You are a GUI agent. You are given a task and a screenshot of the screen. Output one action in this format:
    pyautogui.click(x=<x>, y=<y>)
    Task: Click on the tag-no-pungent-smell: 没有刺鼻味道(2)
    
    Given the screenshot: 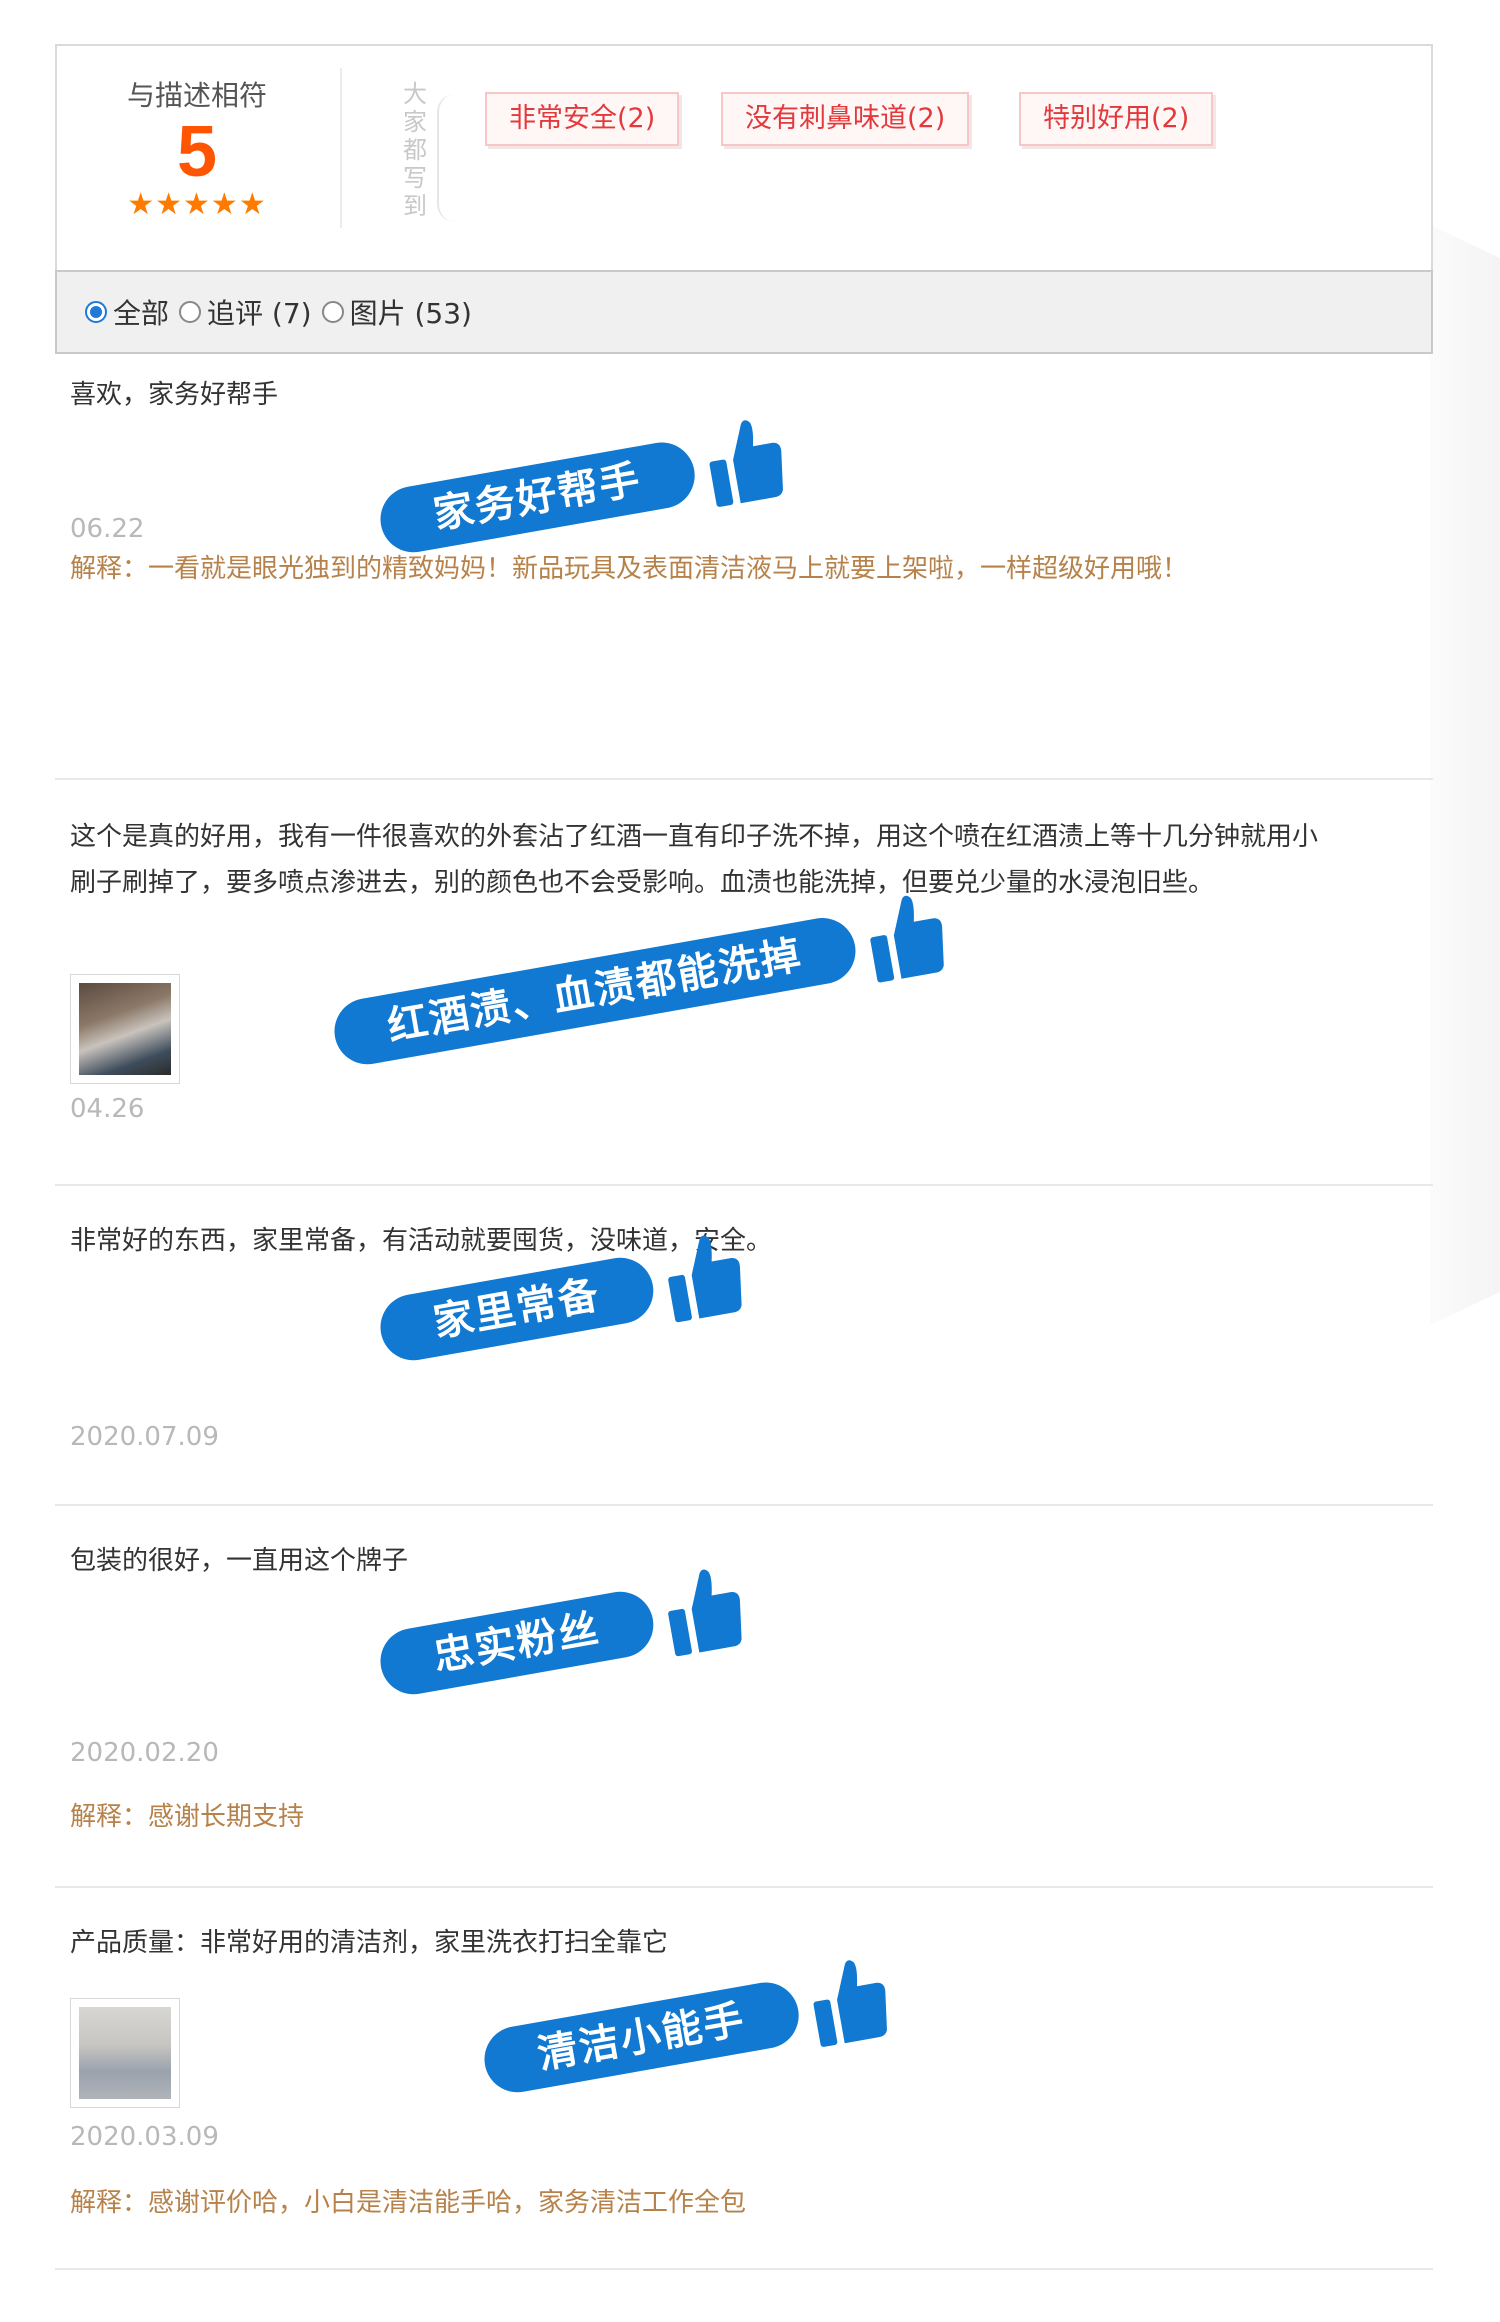 What is the action you would take?
    pyautogui.click(x=845, y=119)
    